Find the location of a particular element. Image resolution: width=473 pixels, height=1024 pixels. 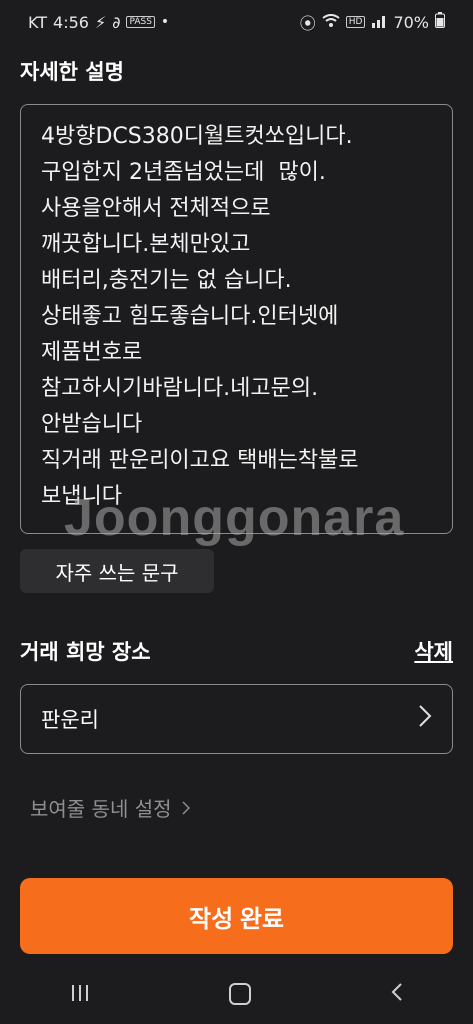

location-field: 판운리 is located at coordinates (236, 719).